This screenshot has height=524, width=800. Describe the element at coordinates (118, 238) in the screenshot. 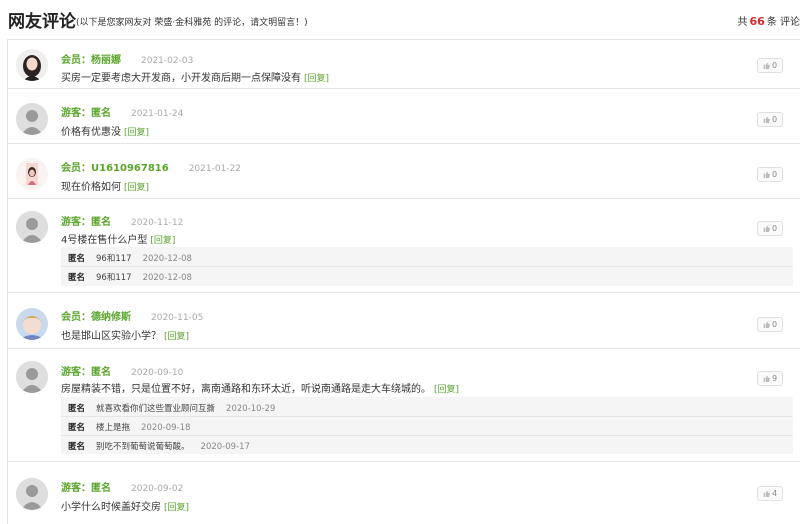

I see `comment-text: 4号楼在售什么户型[回复]` at that location.